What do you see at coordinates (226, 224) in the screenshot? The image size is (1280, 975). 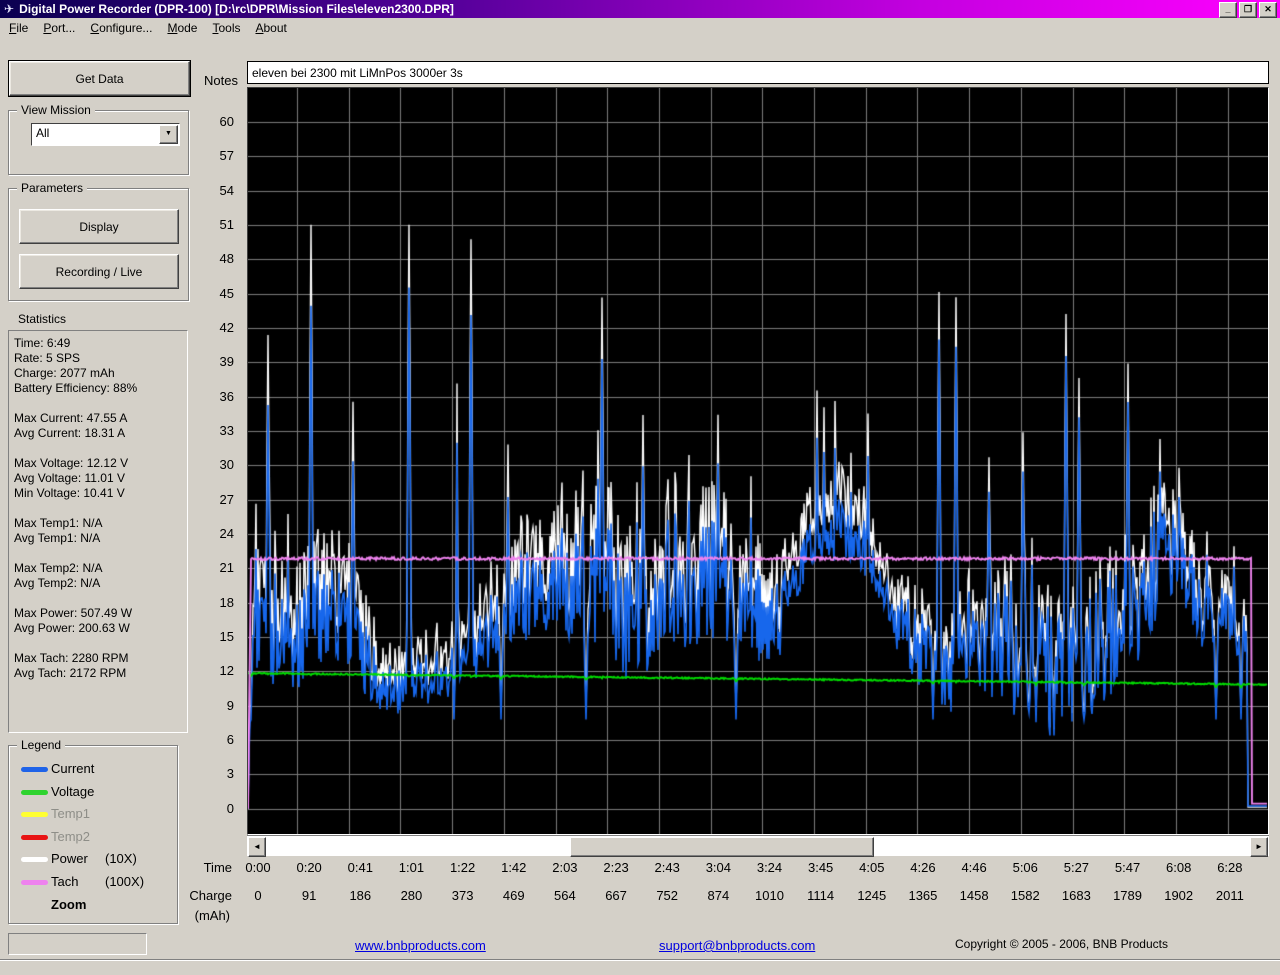 I see `y-tick: 51` at bounding box center [226, 224].